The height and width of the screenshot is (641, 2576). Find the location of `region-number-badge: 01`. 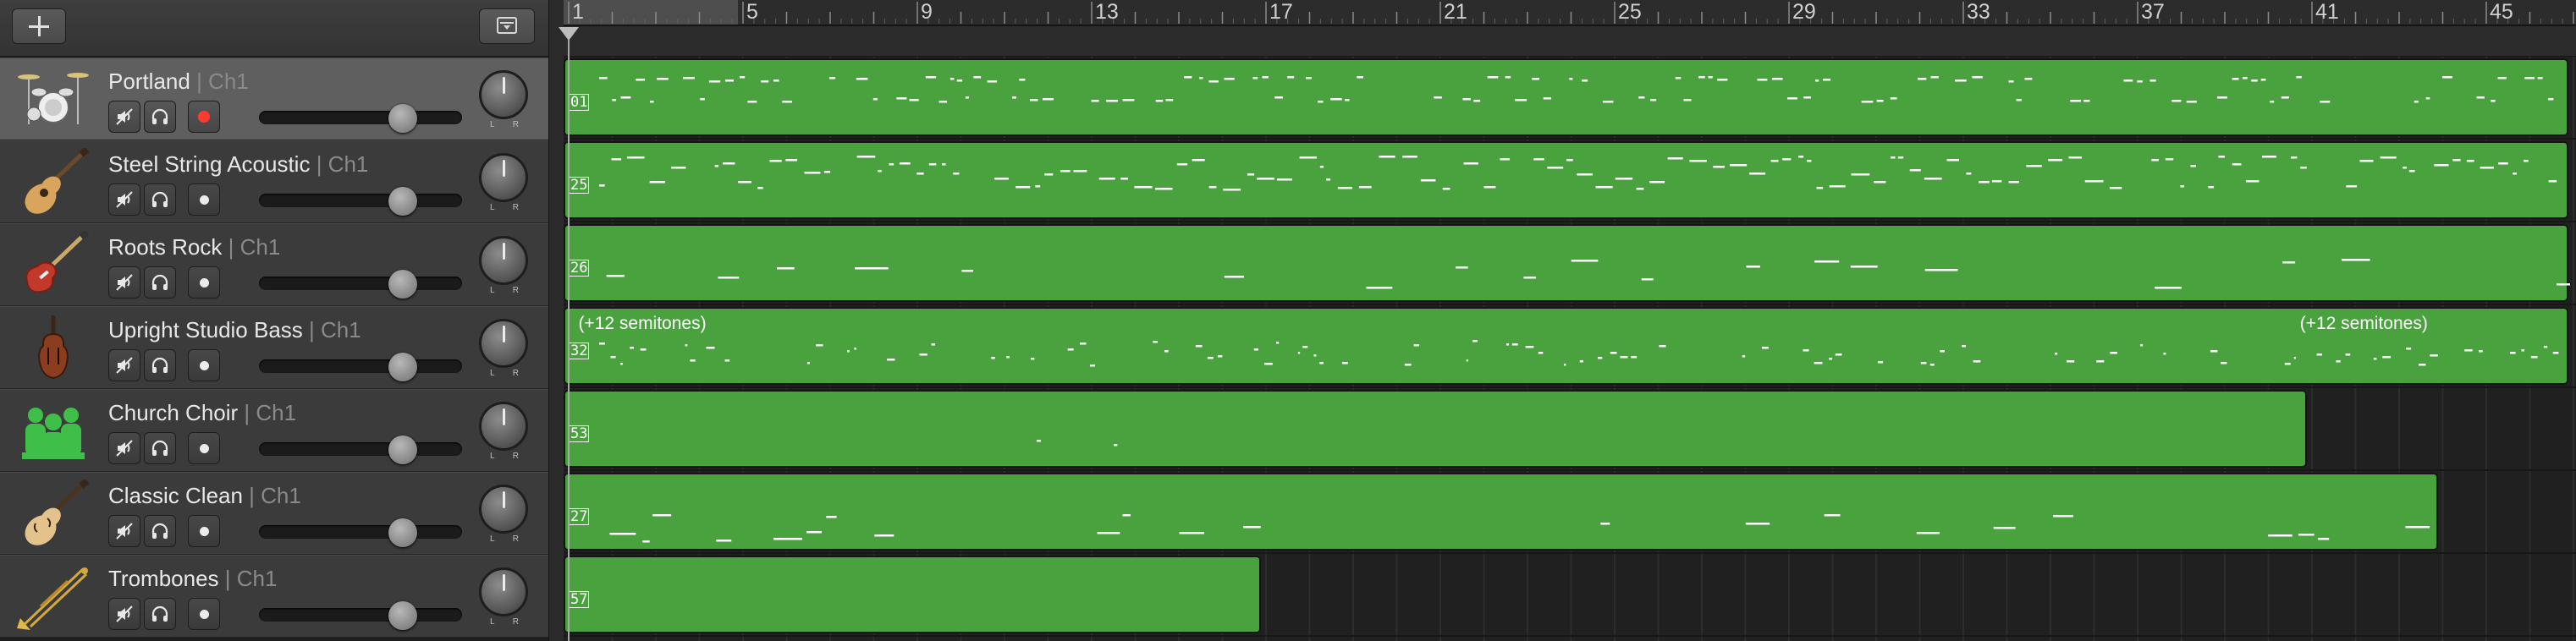

region-number-badge: 01 is located at coordinates (579, 102).